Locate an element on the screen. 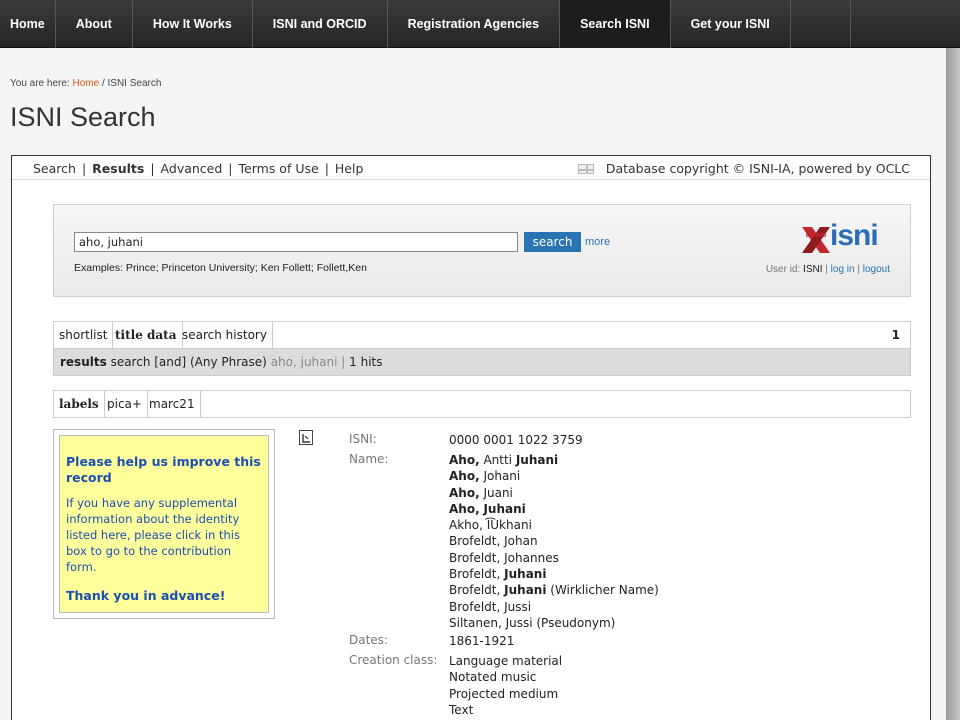 This screenshot has width=960, height=720. subnav-advanced: Advanced is located at coordinates (192, 168).